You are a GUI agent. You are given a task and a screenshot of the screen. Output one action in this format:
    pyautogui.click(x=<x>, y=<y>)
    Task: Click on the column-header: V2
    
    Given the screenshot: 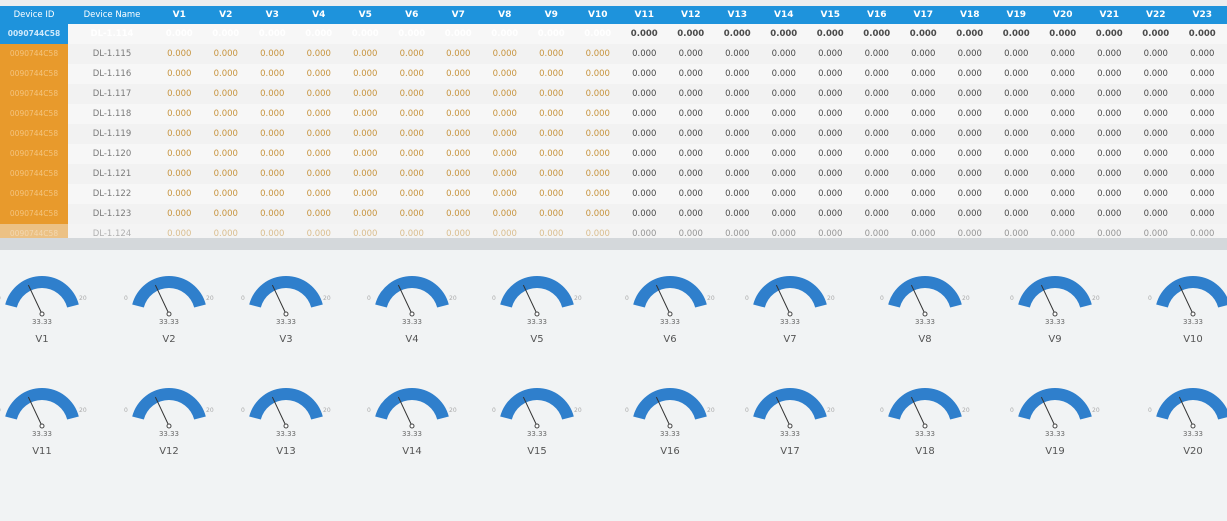 What is the action you would take?
    pyautogui.click(x=226, y=15)
    